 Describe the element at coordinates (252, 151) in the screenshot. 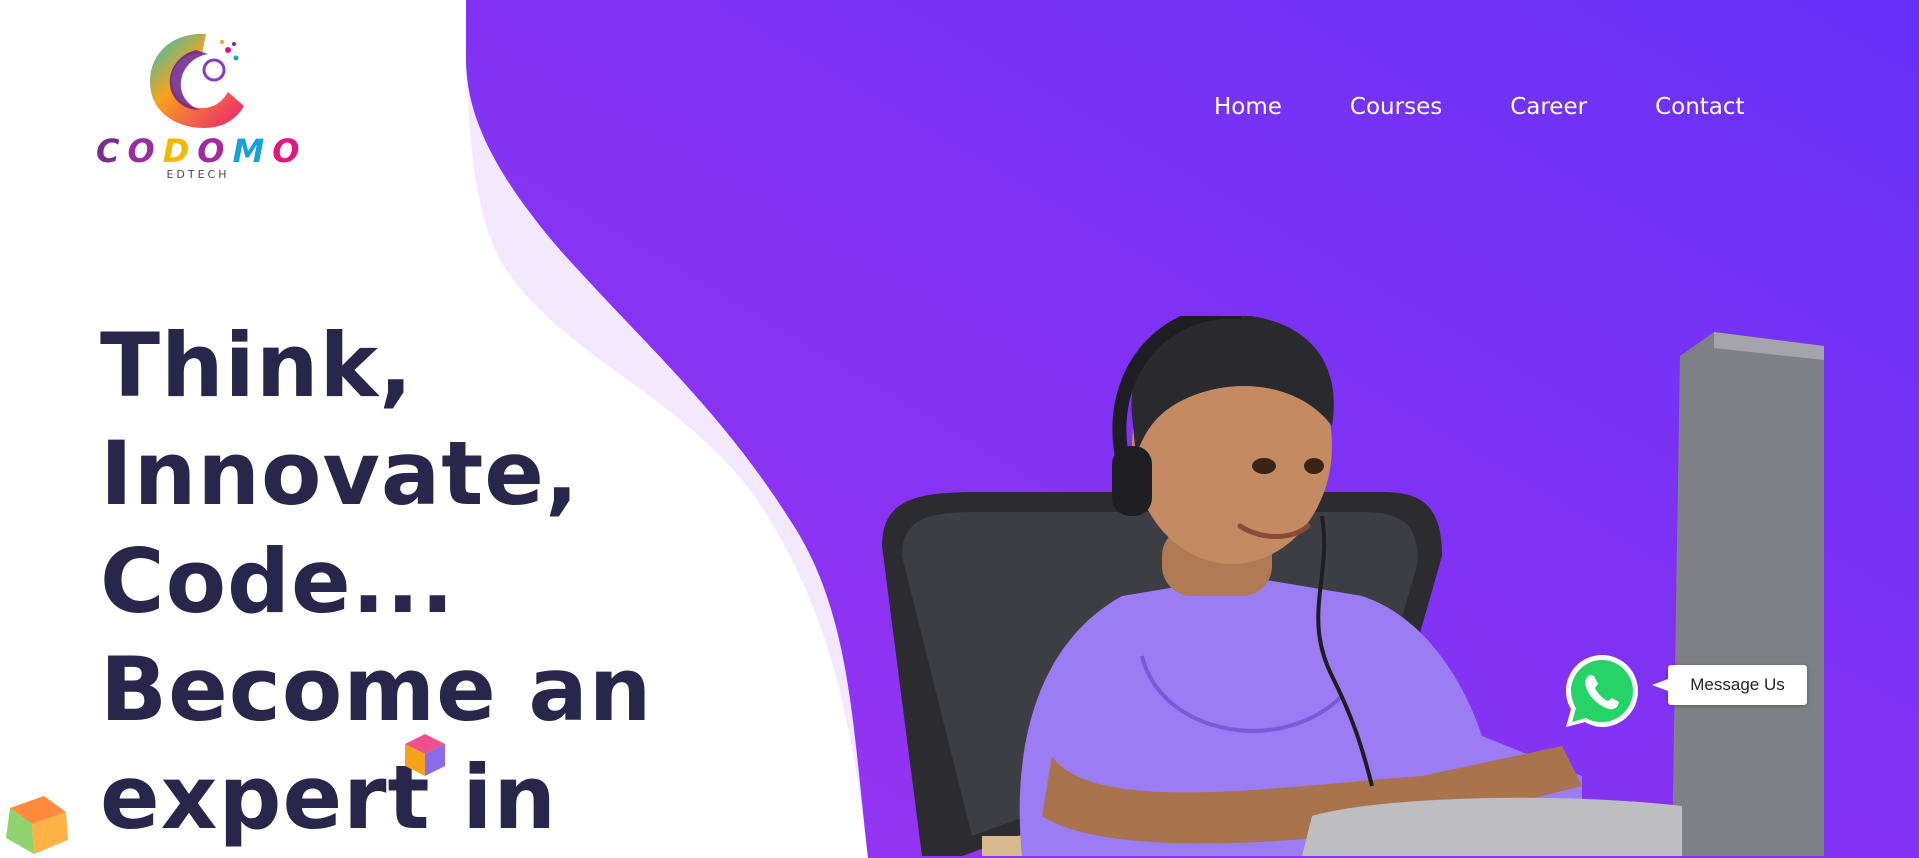

I see `brand-letter: M` at that location.